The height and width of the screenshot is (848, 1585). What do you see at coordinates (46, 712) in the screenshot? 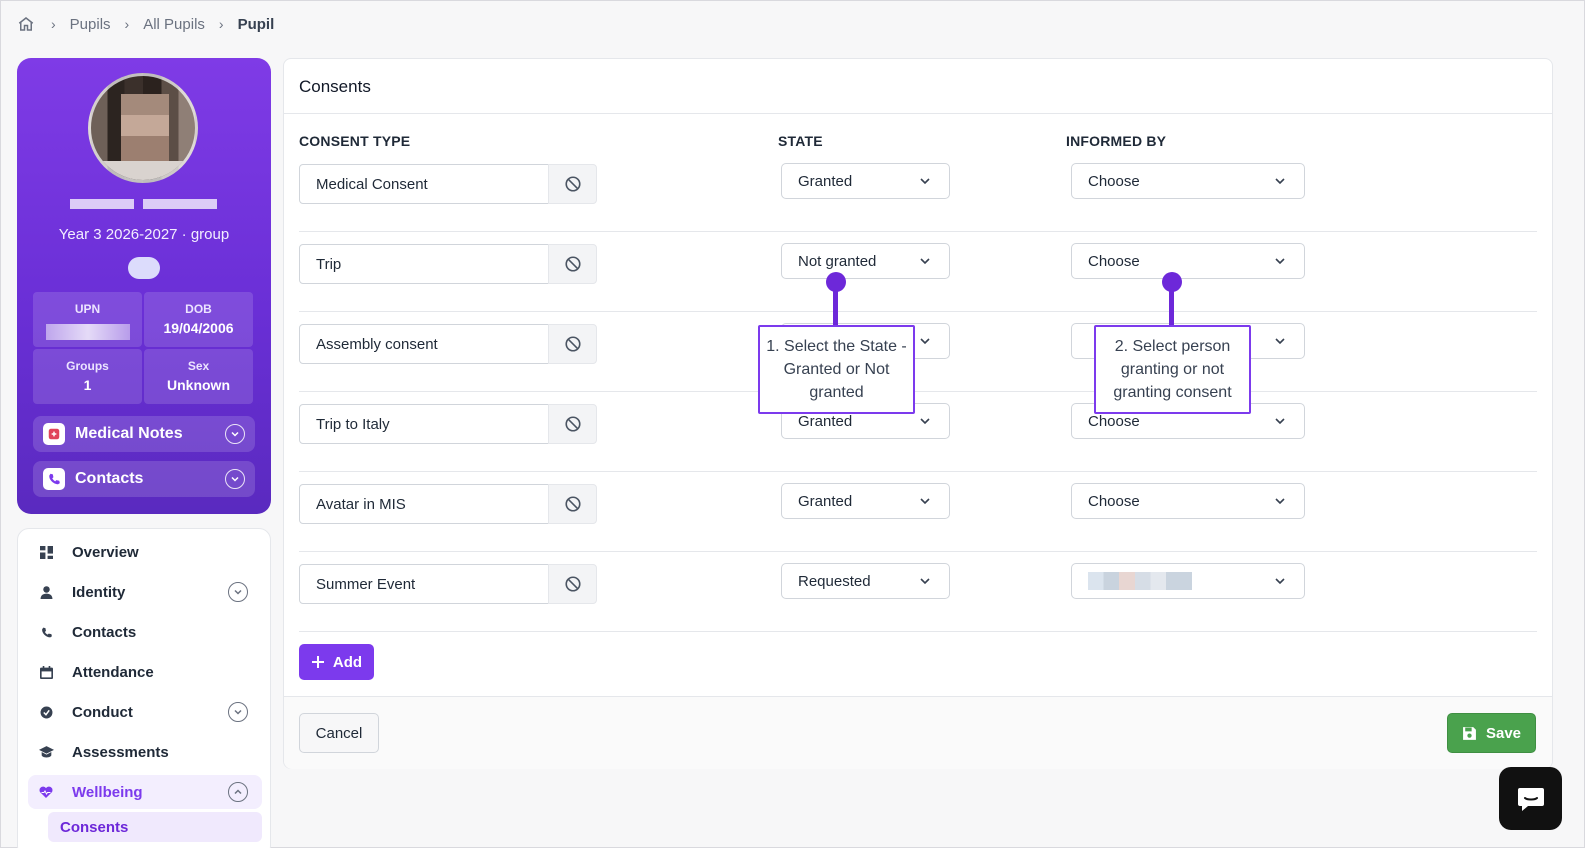
I see `conduct-icon` at bounding box center [46, 712].